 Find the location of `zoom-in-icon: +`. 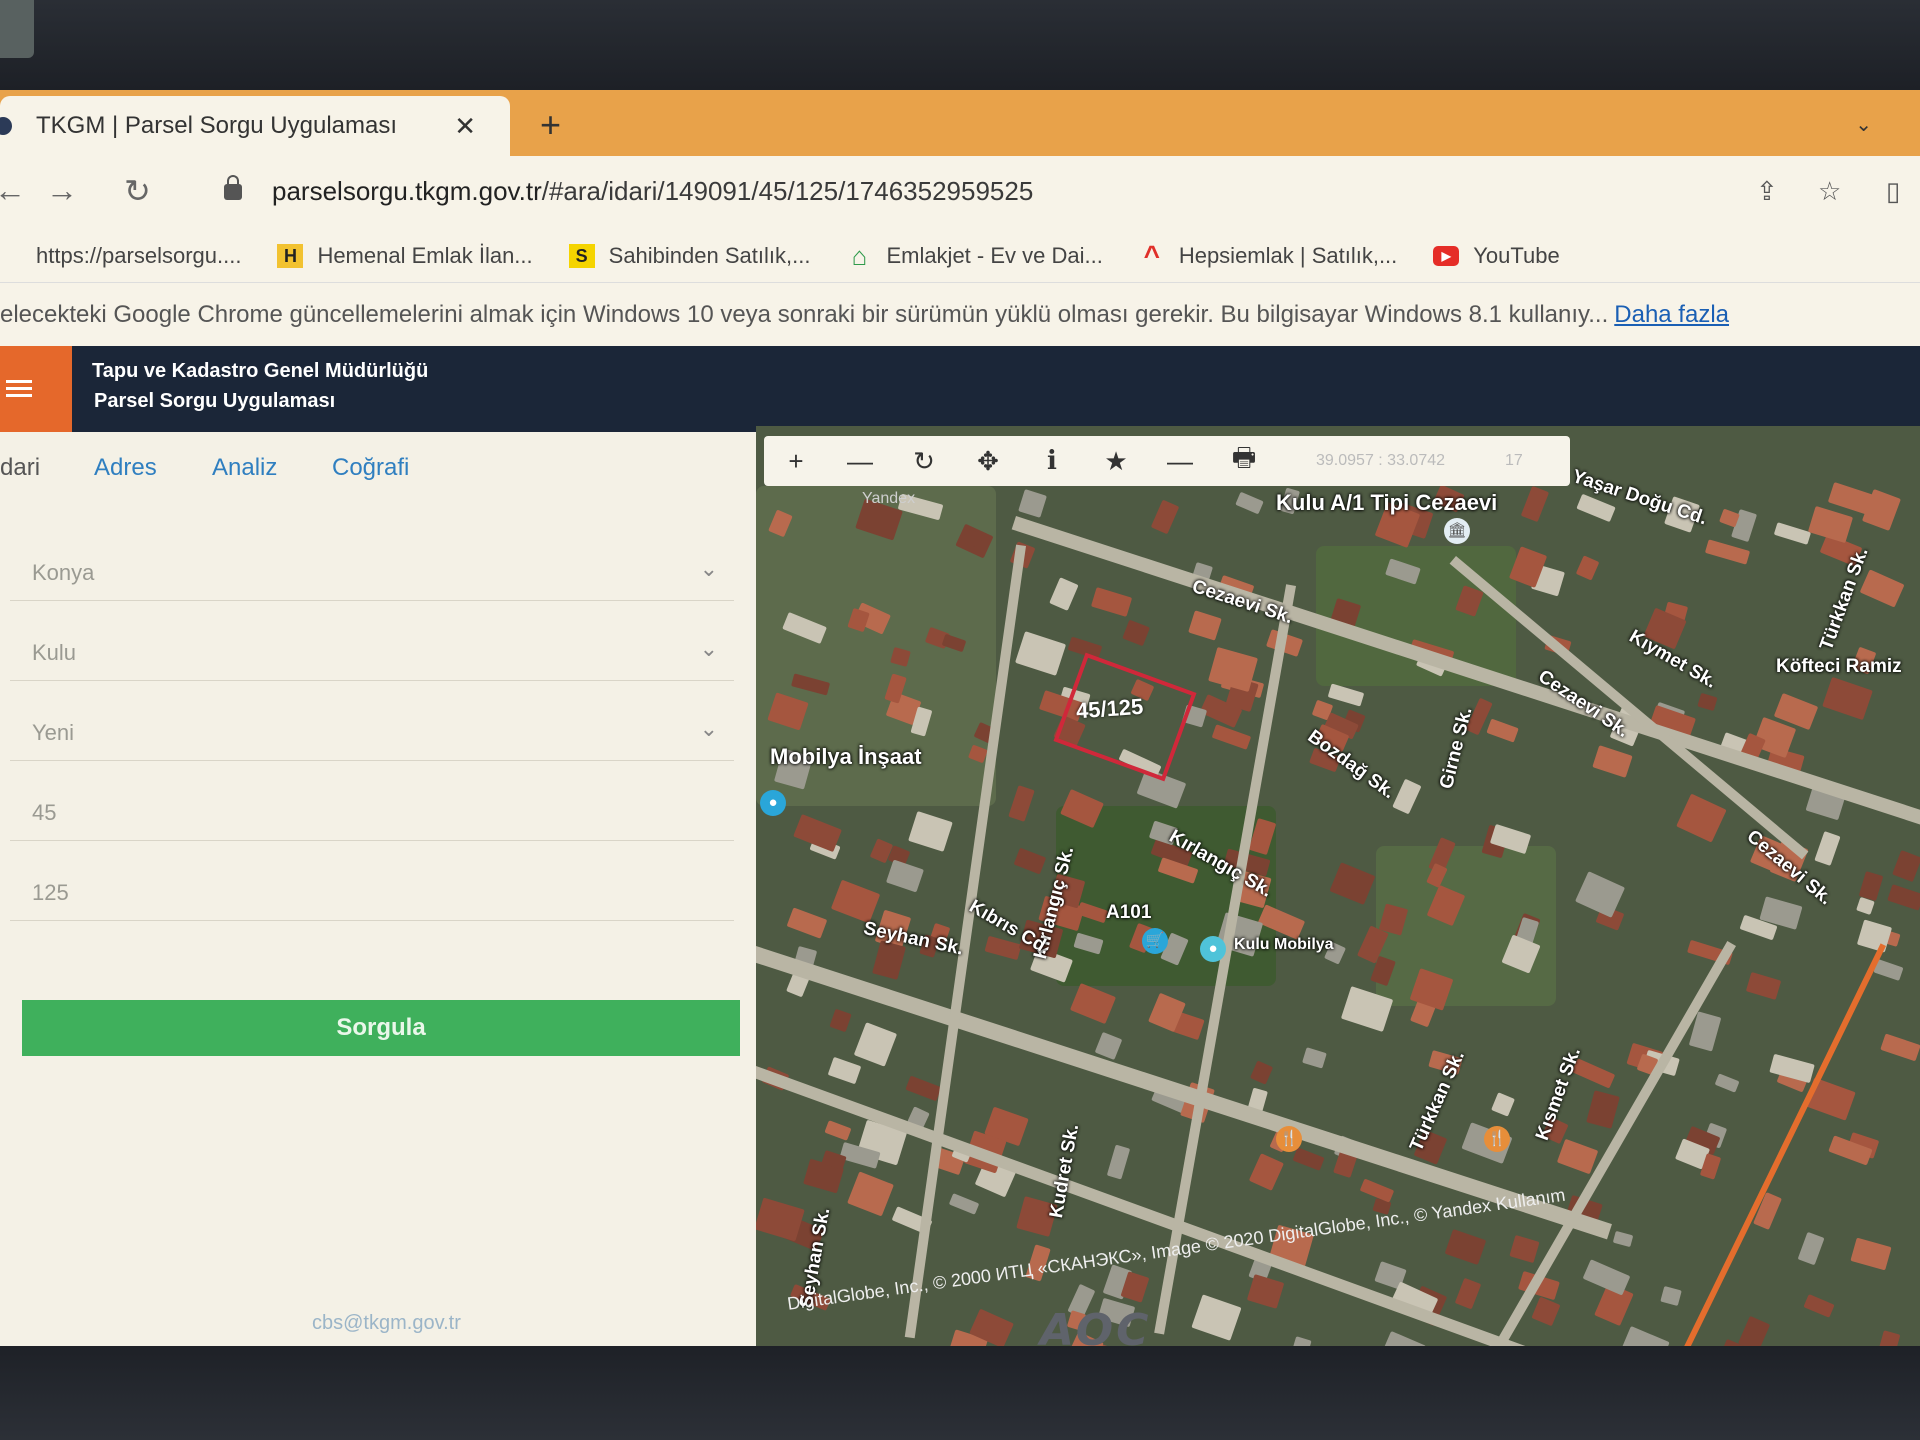

zoom-in-icon: + is located at coordinates (796, 461).